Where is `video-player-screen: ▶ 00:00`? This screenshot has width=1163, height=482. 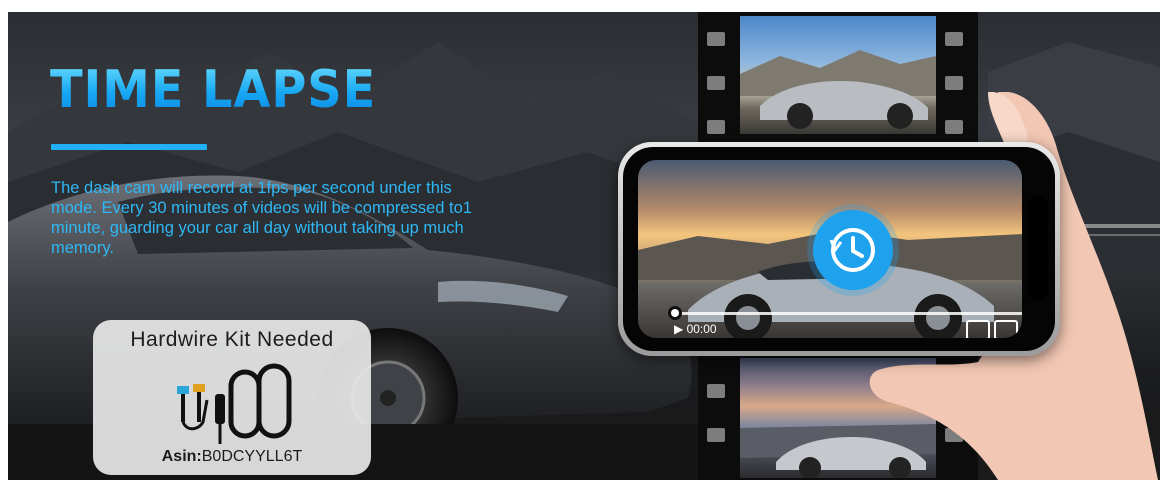
video-player-screen: ▶ 00:00 is located at coordinates (830, 249).